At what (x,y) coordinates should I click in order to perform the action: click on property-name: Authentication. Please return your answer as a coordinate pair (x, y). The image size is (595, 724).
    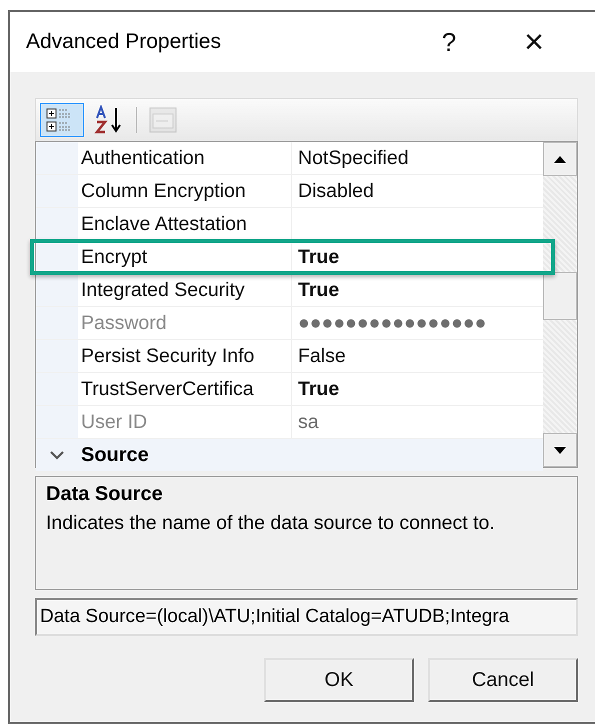
    Looking at the image, I should click on (185, 158).